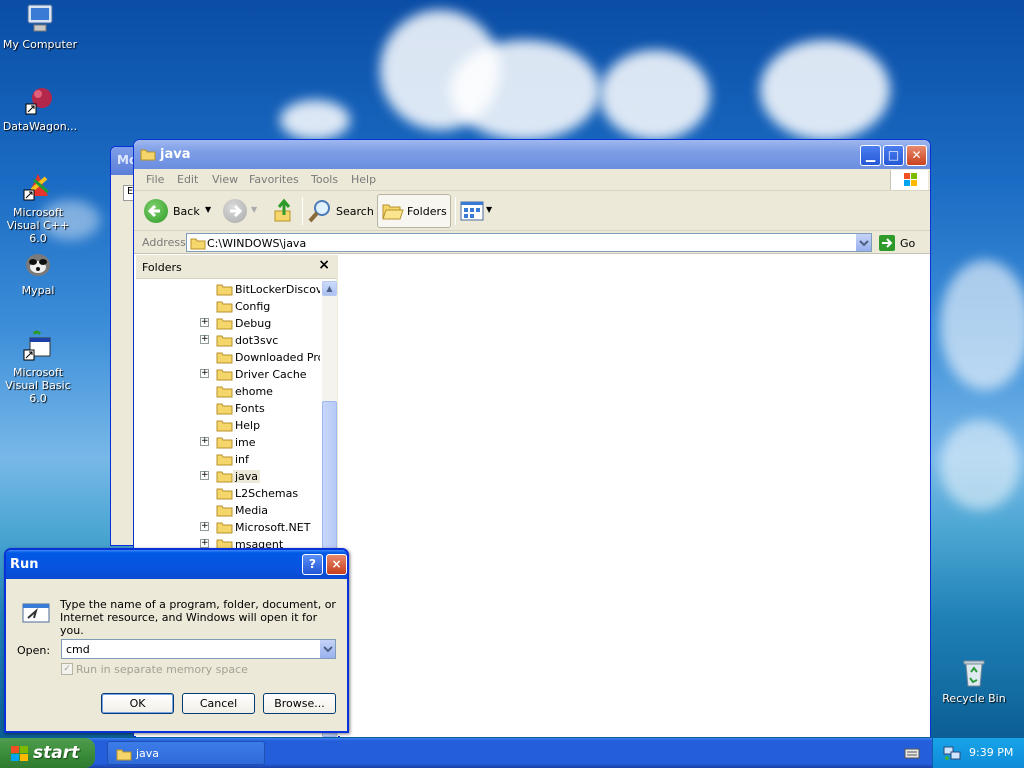 The height and width of the screenshot is (768, 1024). Describe the element at coordinates (267, 493) in the screenshot. I see `tree-item-label: L2Schemas` at that location.